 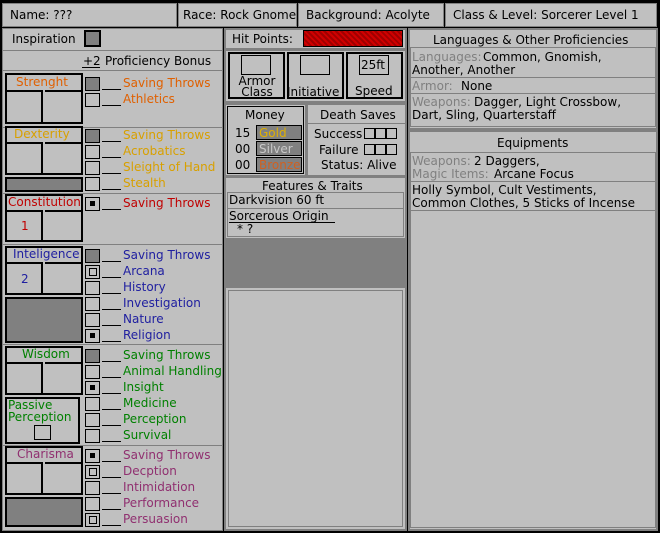 What do you see at coordinates (242, 149) in the screenshot?
I see `silver-amount: 00` at bounding box center [242, 149].